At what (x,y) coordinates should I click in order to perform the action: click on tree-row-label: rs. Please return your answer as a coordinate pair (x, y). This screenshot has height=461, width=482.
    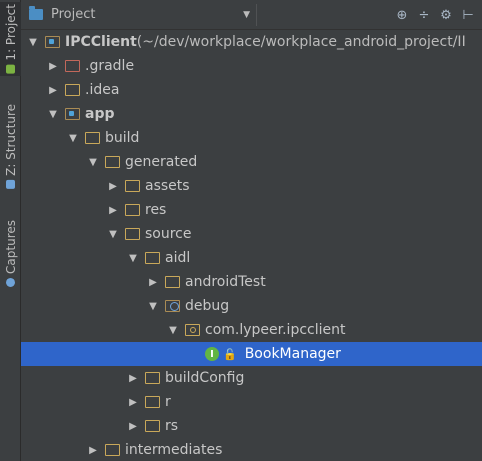
    Looking at the image, I should click on (172, 426).